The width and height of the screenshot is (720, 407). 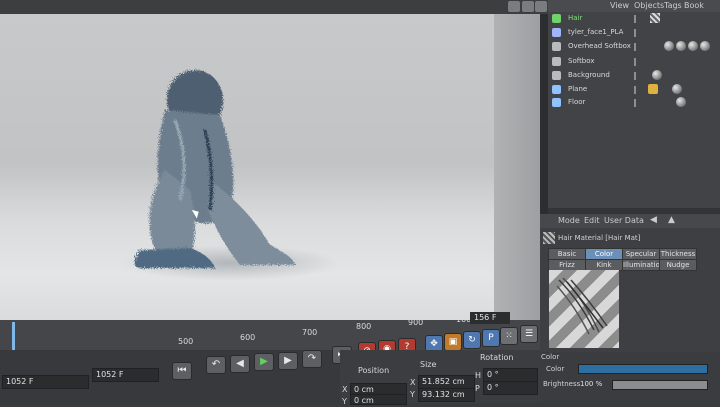 What do you see at coordinates (655, 18) in the screenshot?
I see `hair-material-tag` at bounding box center [655, 18].